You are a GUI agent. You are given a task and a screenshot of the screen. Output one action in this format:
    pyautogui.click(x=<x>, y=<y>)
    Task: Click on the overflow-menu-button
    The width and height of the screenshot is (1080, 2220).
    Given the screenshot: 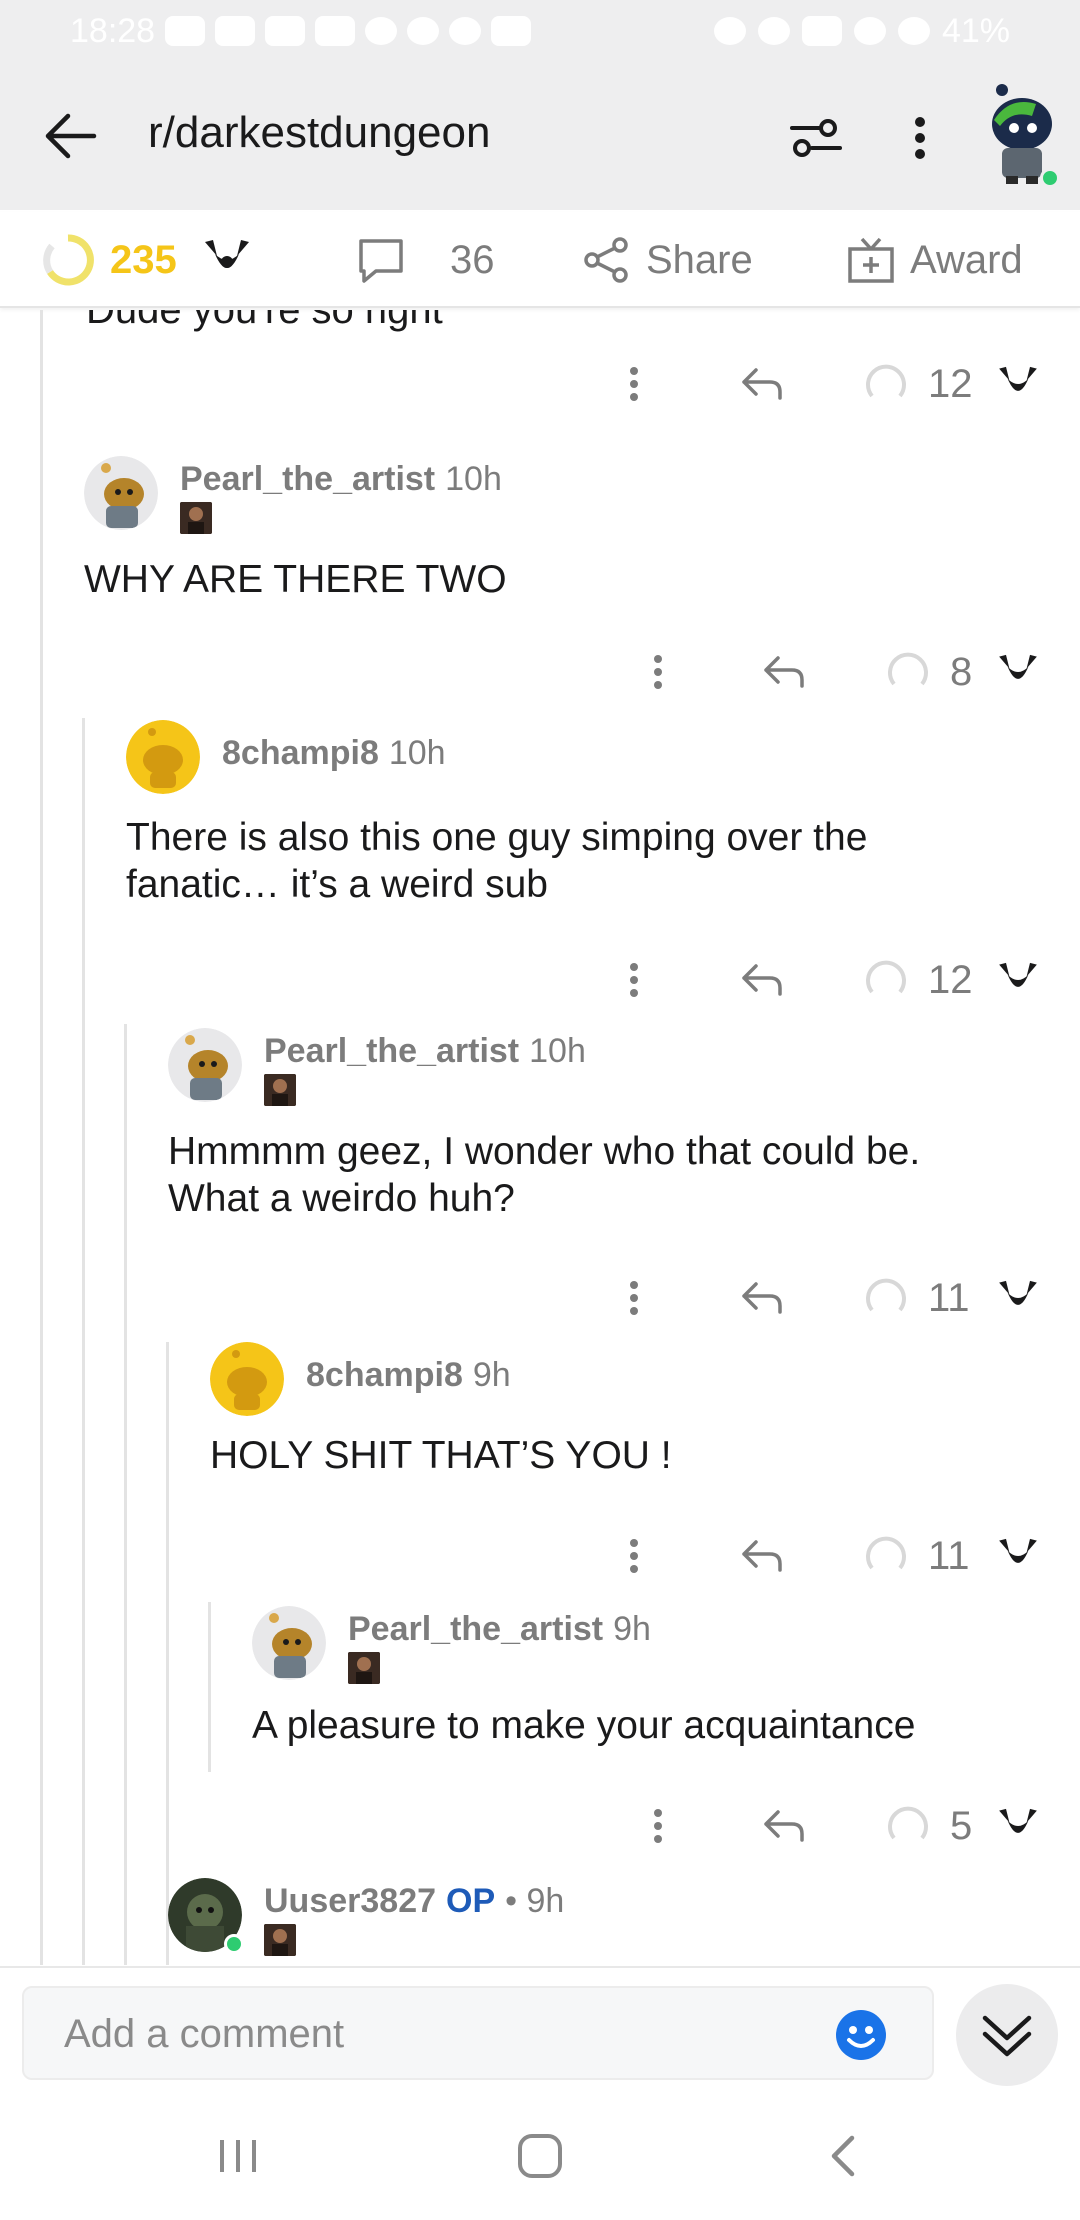 What is the action you would take?
    pyautogui.click(x=920, y=138)
    